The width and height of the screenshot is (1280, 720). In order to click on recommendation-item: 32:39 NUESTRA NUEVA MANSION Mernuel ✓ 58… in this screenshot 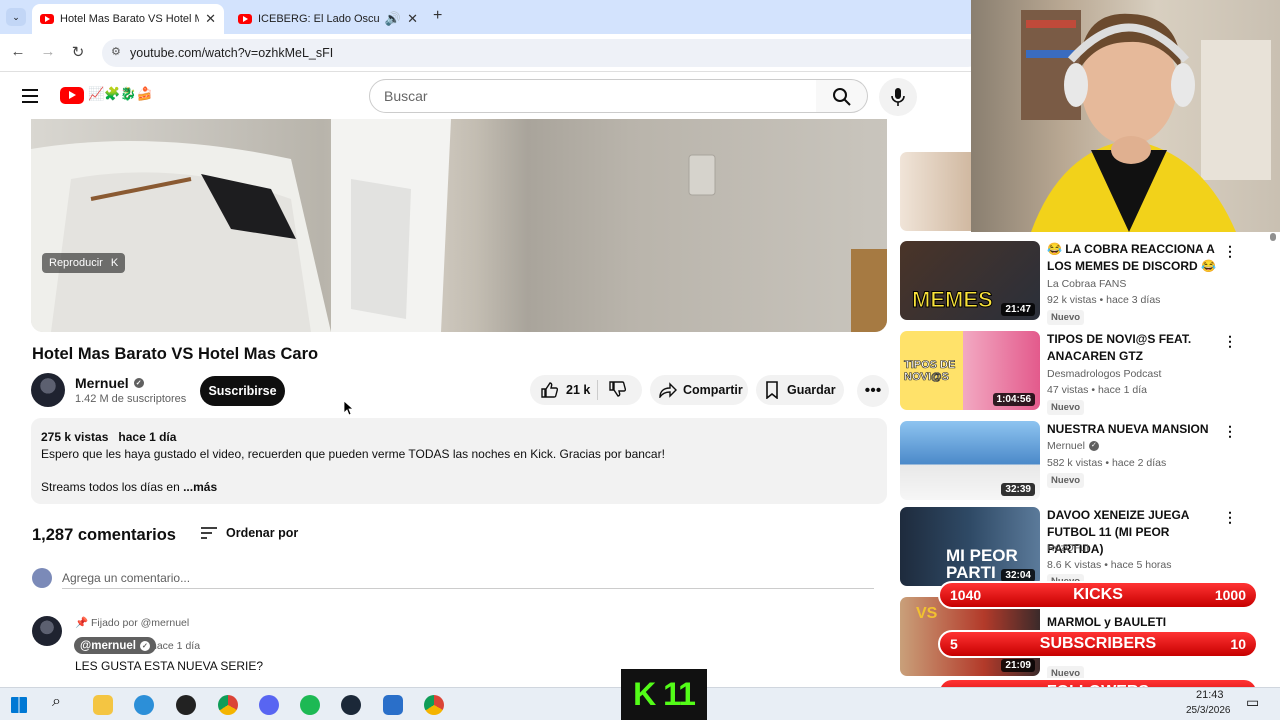, I will do `click(1085, 462)`.